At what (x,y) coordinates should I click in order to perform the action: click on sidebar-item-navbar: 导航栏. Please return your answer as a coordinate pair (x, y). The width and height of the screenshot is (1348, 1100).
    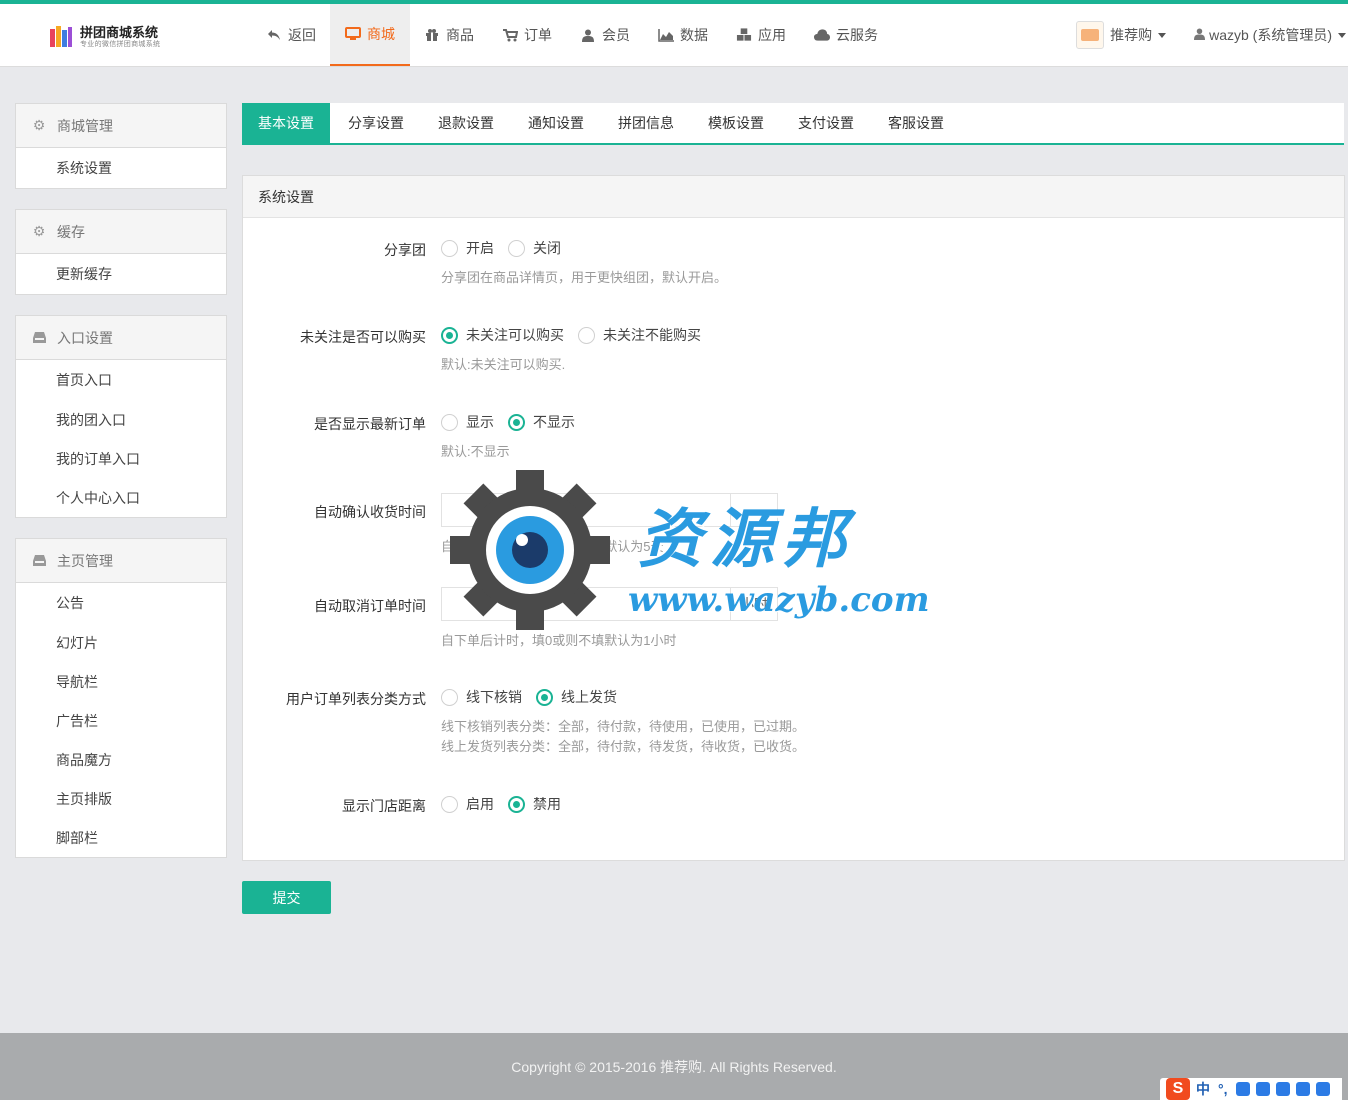
    Looking at the image, I should click on (121, 681).